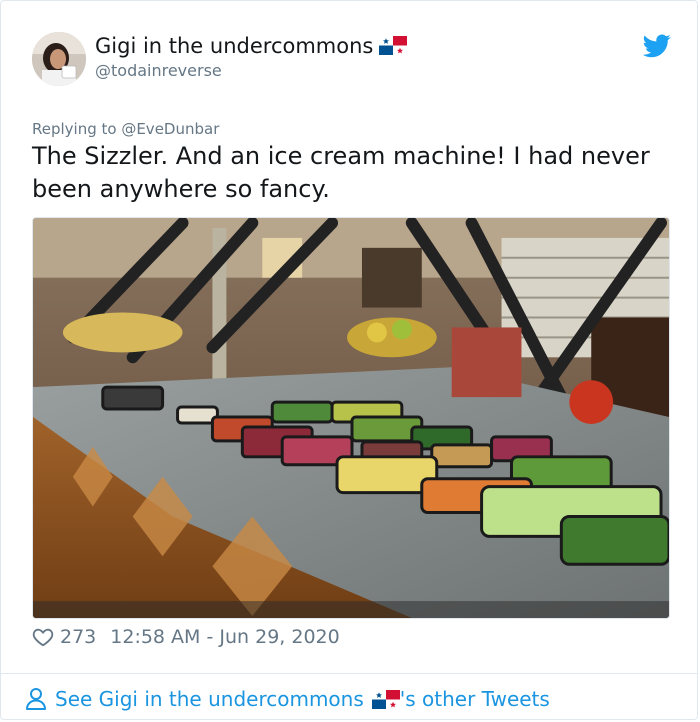  What do you see at coordinates (209, 699) in the screenshot?
I see `see-other-tweets-prefix: See Gigi in the undercommons` at bounding box center [209, 699].